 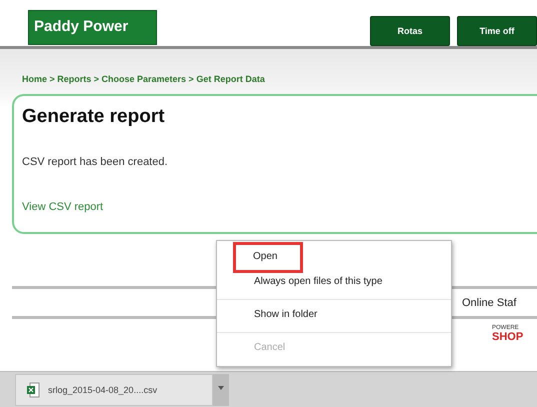 What do you see at coordinates (334, 316) in the screenshot?
I see `menu-item: Show in folder` at bounding box center [334, 316].